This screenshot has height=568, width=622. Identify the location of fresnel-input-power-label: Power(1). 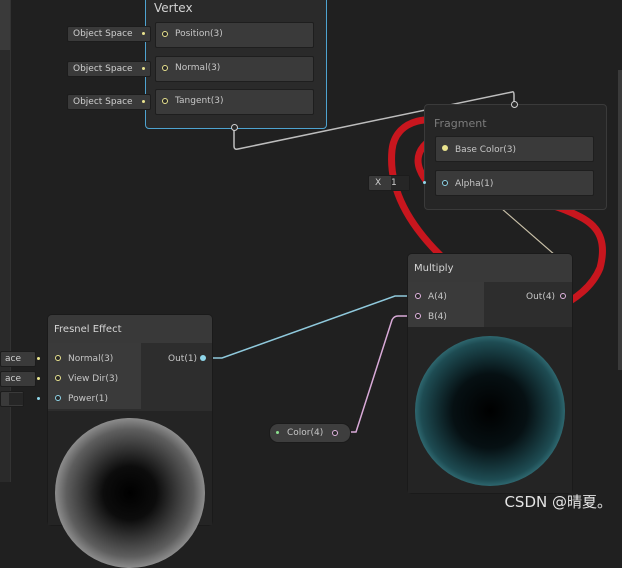
(88, 399).